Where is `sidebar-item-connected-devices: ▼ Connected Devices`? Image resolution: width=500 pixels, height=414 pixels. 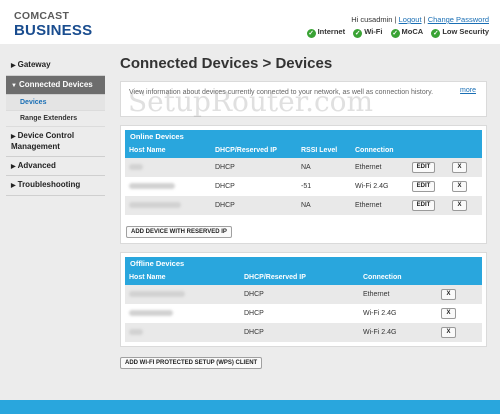
sidebar-item-connected-devices: ▼ Connected Devices is located at coordinates (55, 85).